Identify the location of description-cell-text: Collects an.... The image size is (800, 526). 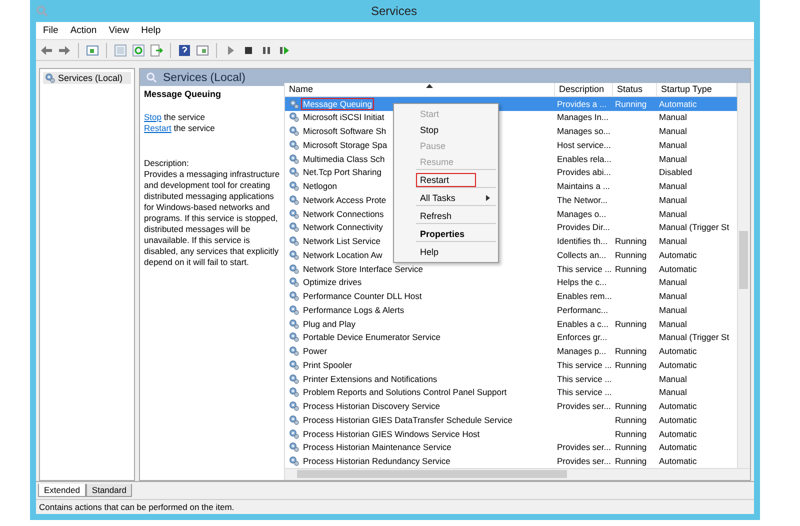
(582, 255).